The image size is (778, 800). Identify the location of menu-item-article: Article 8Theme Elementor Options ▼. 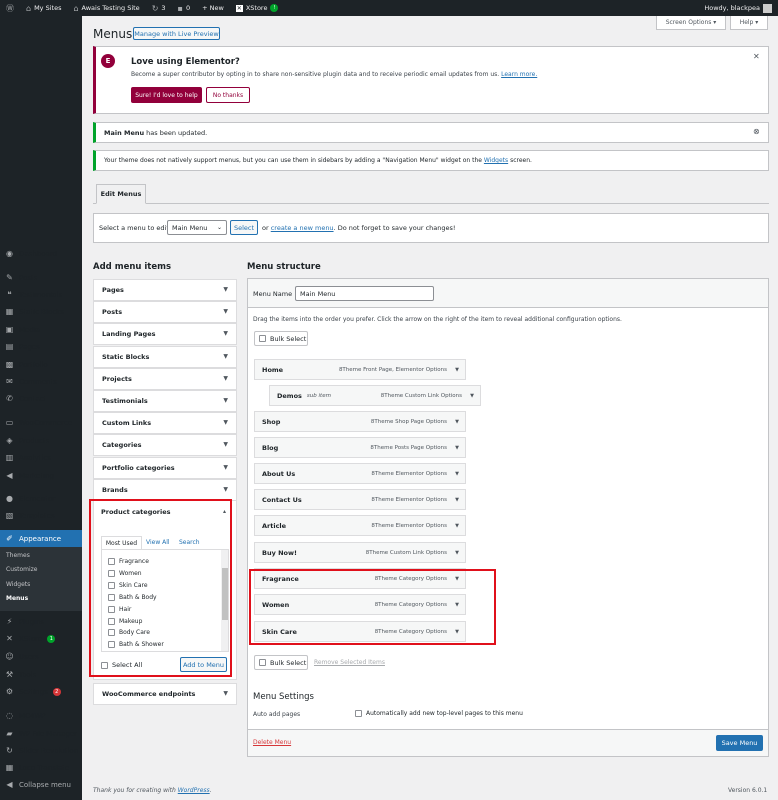
(360, 525).